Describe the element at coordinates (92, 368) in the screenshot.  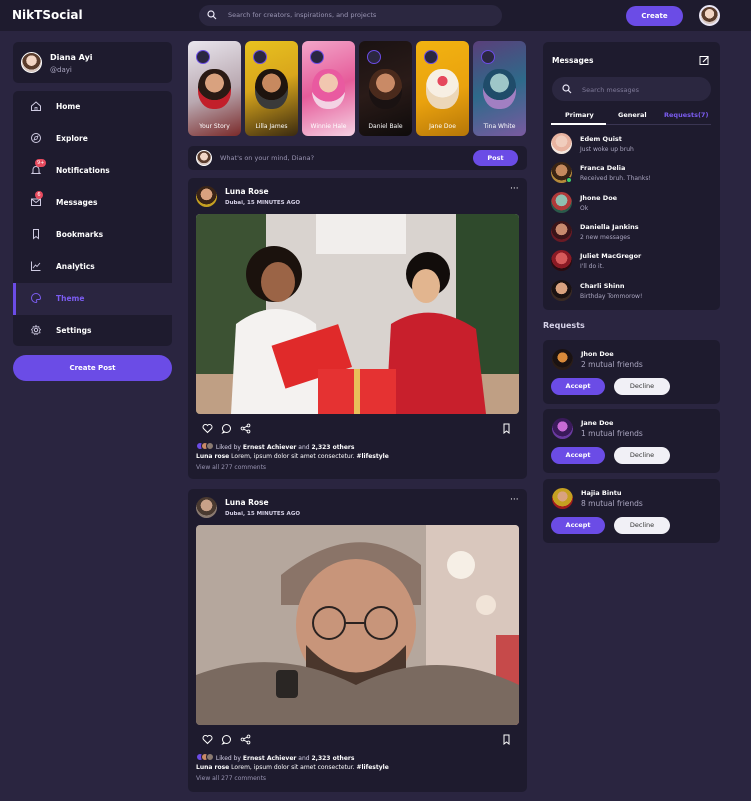
I see `create-post-button: Create Post` at that location.